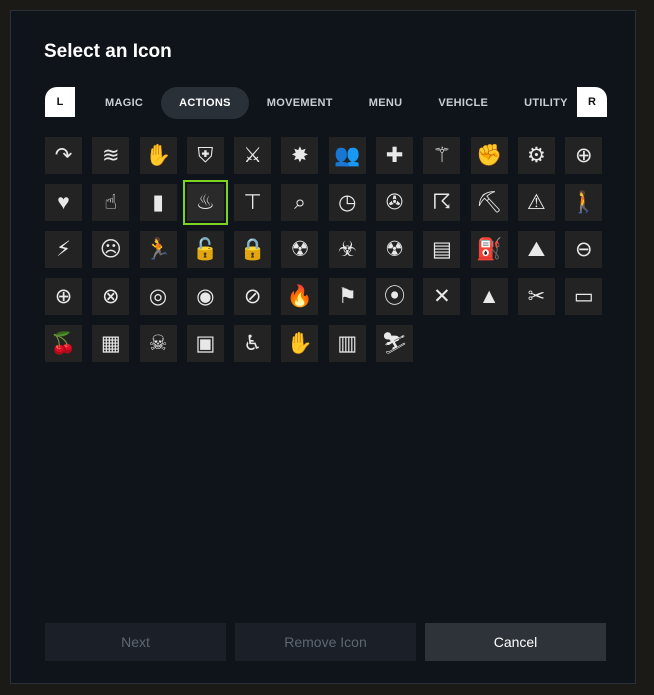  I want to click on icon-option: ⚔, so click(253, 155).